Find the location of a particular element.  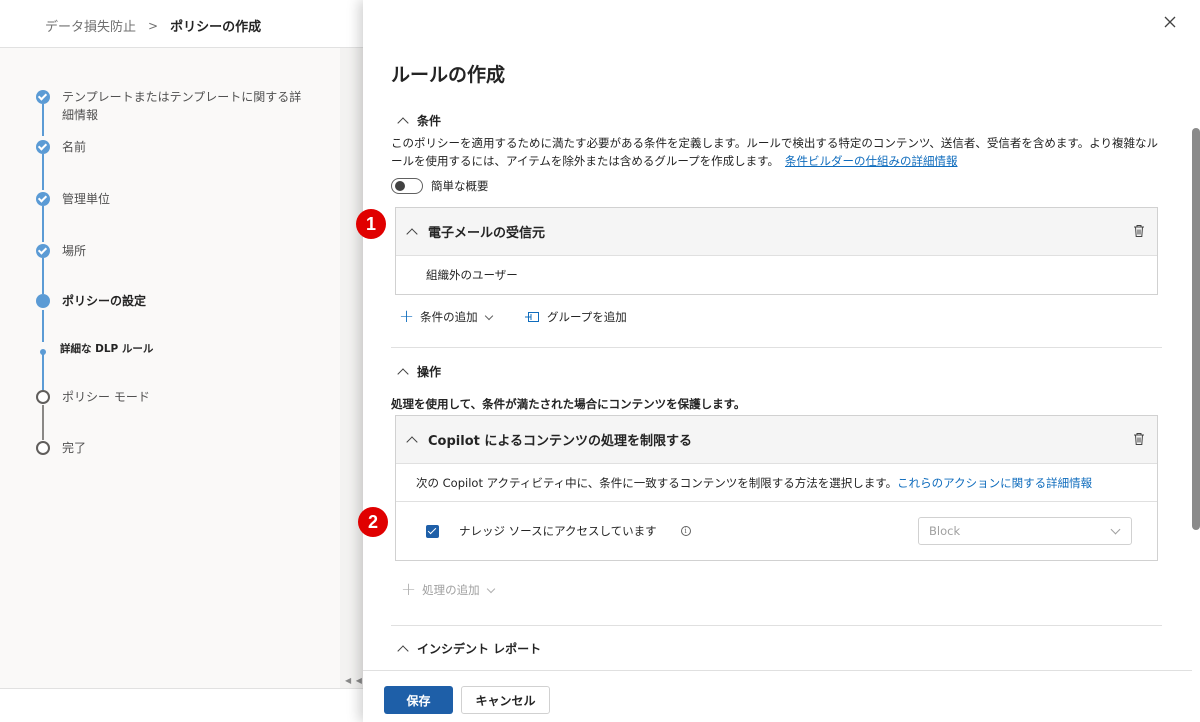

condition-card: 電子メールの受信元 組織外のユーザー is located at coordinates (776, 251).